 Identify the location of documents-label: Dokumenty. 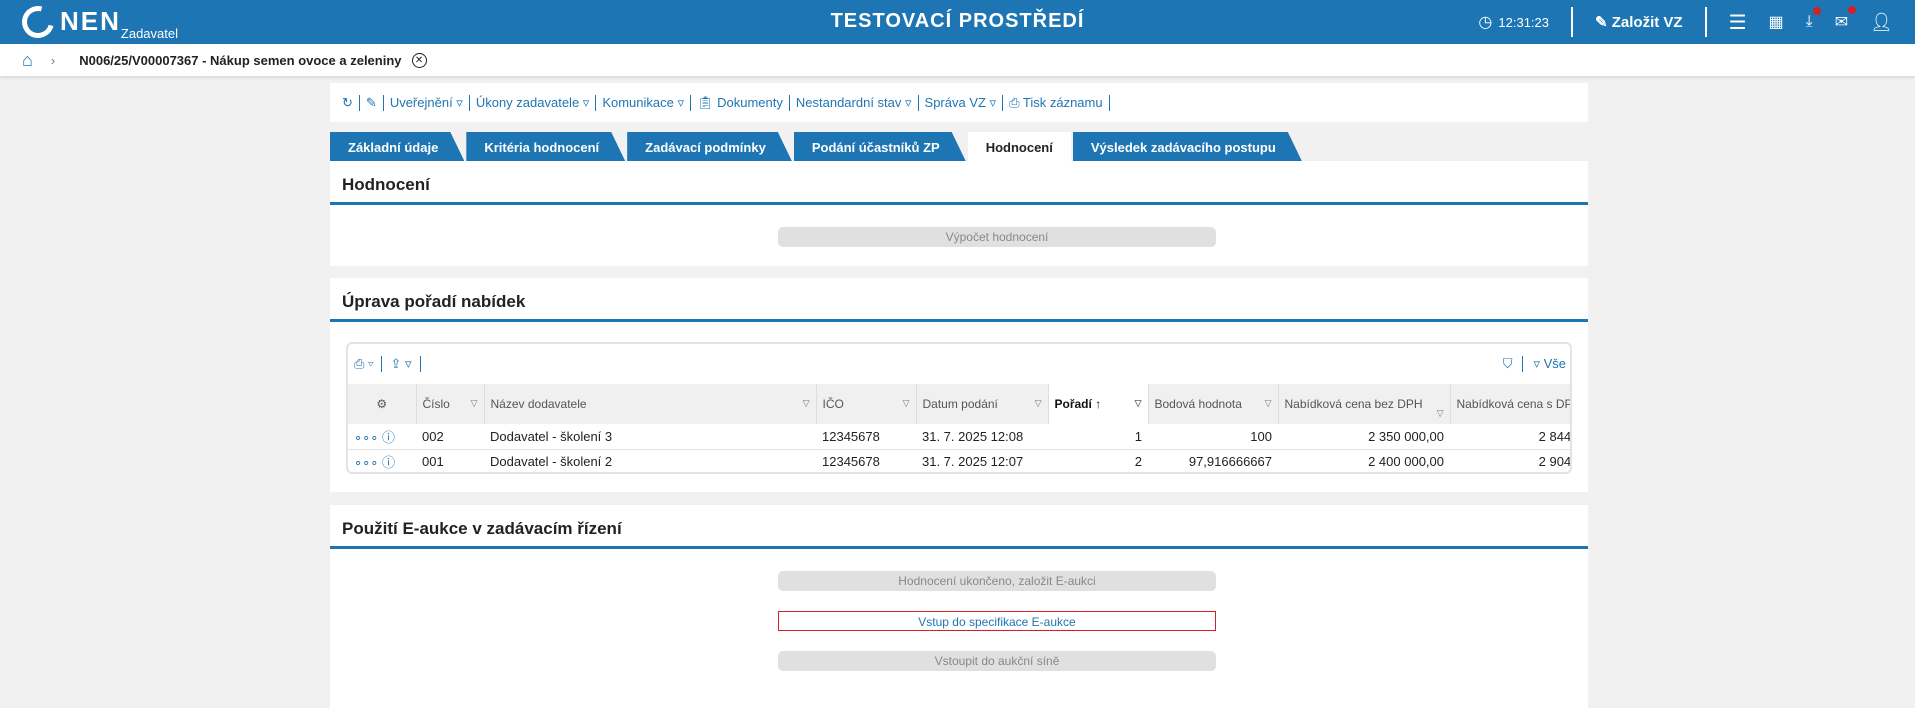
(750, 102).